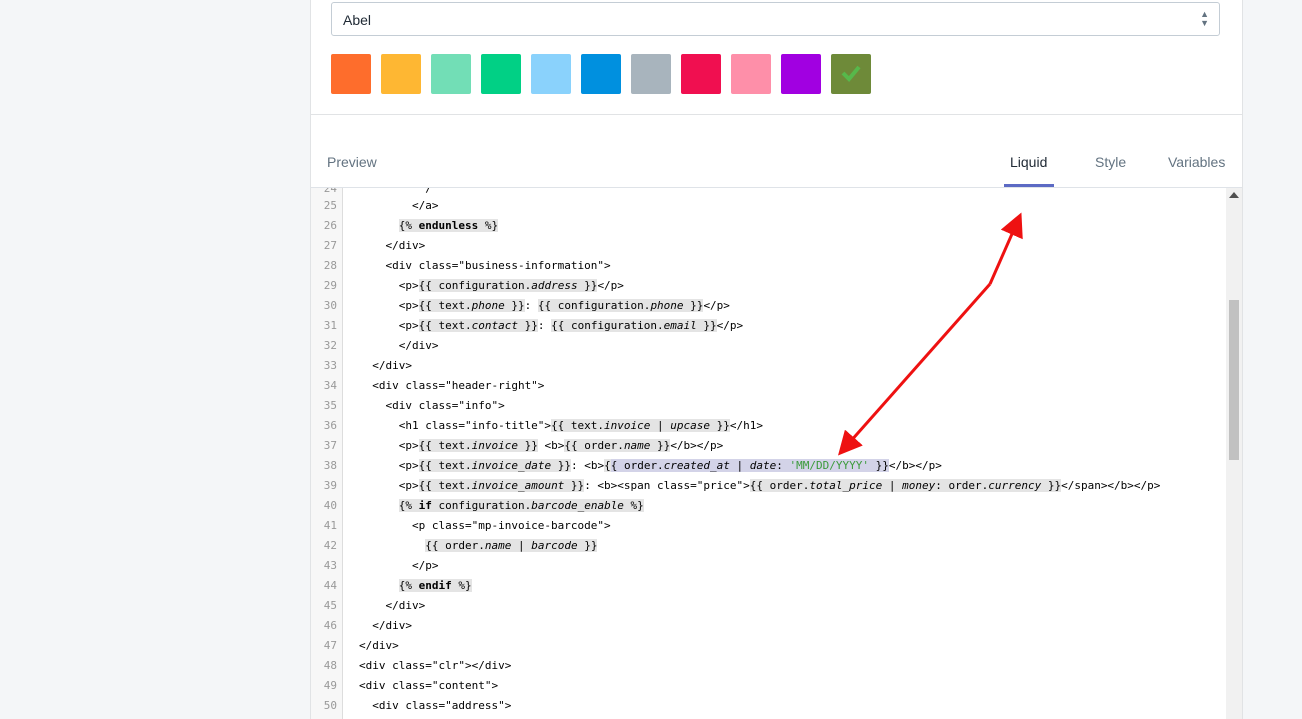 This screenshot has height=719, width=1302. I want to click on line-number: 30, so click(330, 305).